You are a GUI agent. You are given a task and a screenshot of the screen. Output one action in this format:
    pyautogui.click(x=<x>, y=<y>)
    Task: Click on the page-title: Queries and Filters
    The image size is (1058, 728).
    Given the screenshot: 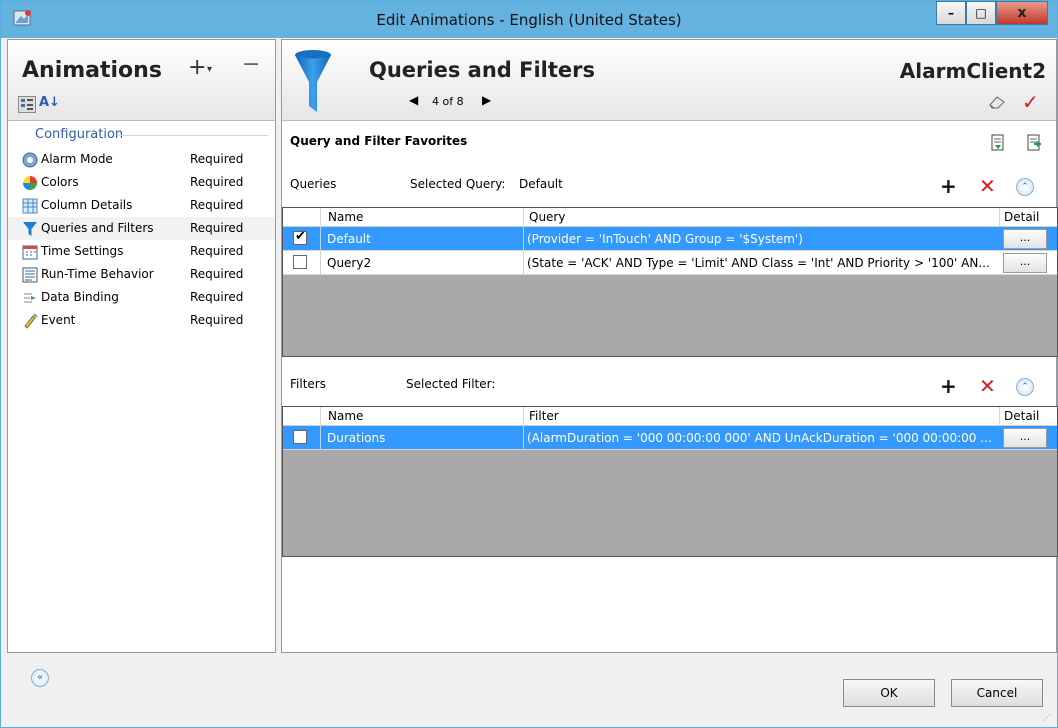 What is the action you would take?
    pyautogui.click(x=482, y=70)
    